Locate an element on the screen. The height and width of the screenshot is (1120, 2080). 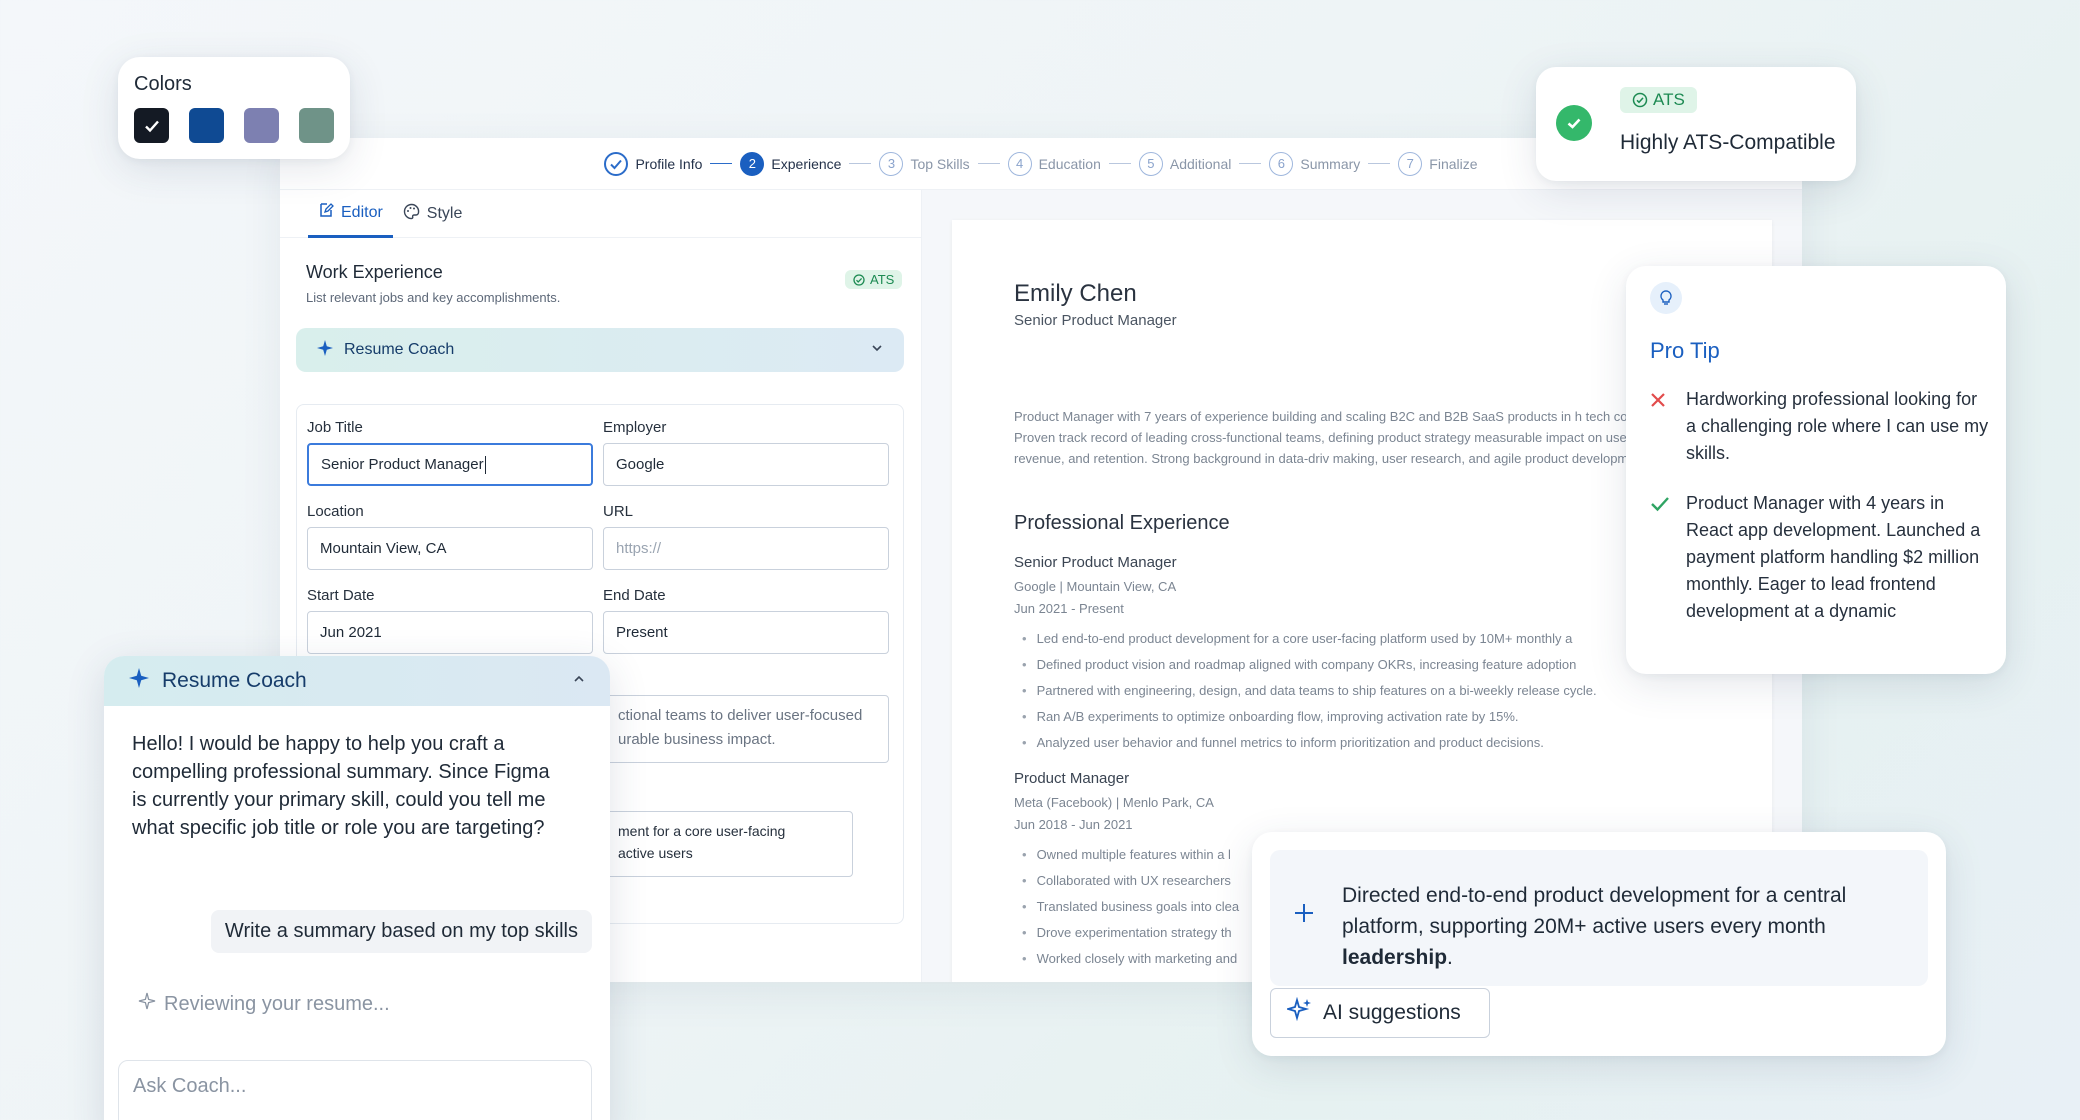
step-number: 3 is located at coordinates (891, 163).